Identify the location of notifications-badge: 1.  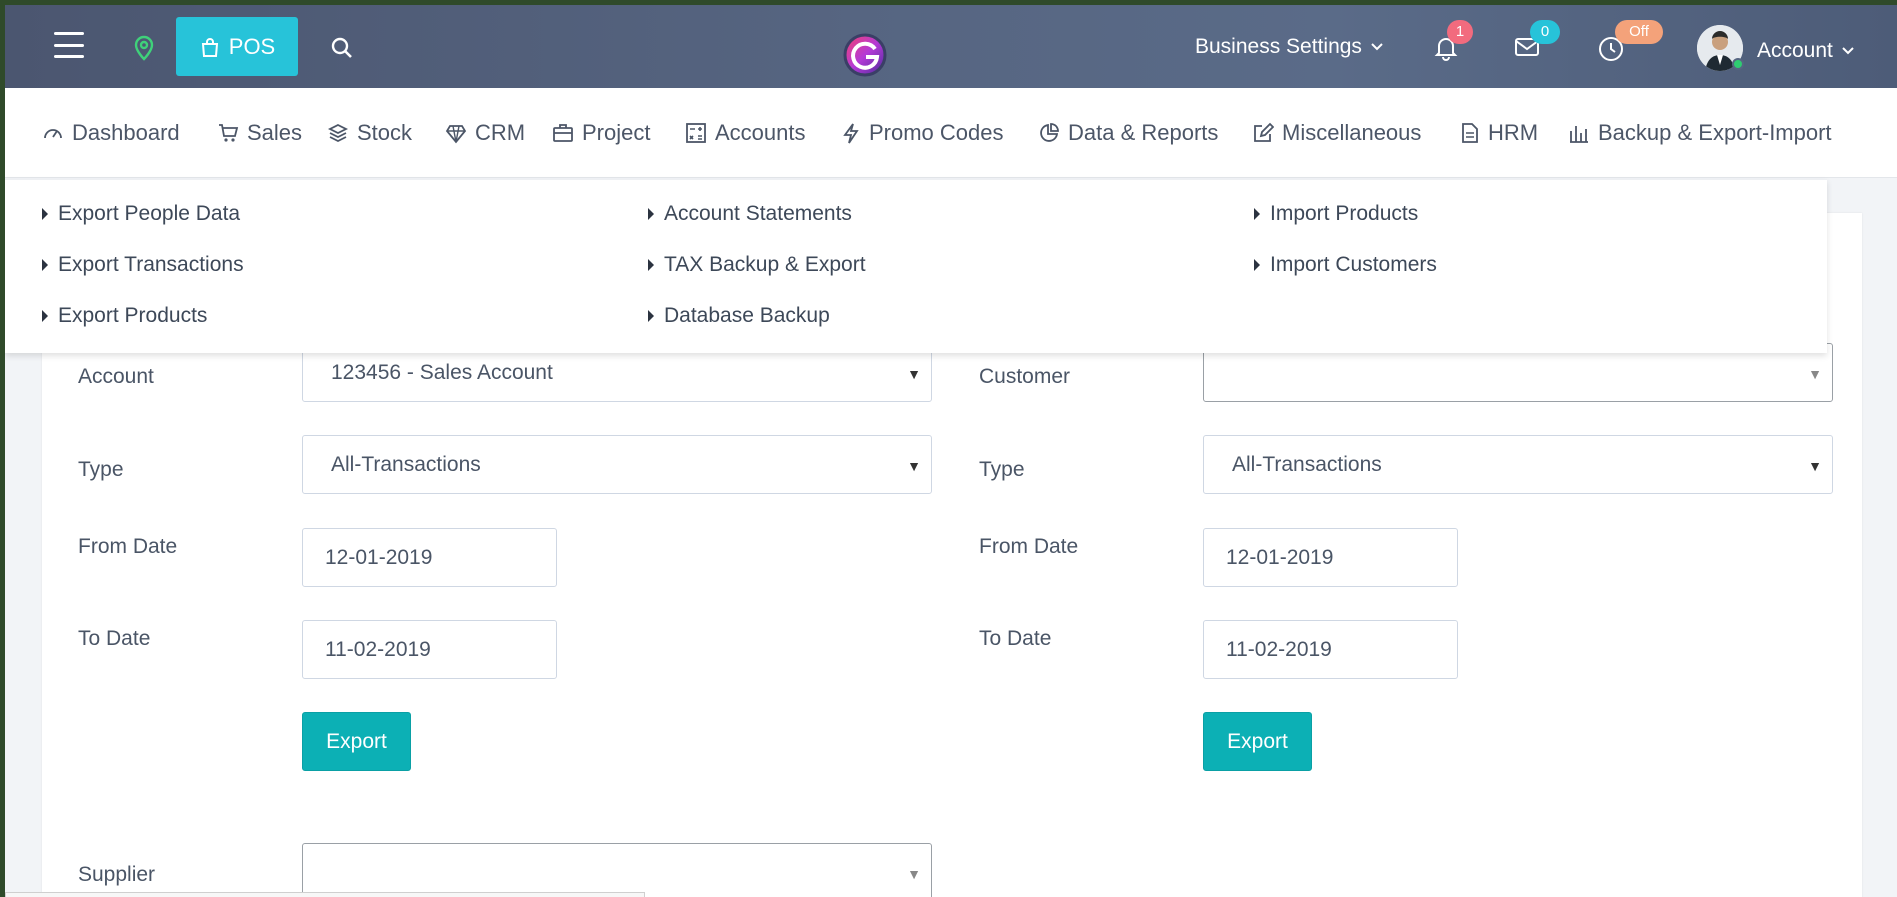
(1460, 32).